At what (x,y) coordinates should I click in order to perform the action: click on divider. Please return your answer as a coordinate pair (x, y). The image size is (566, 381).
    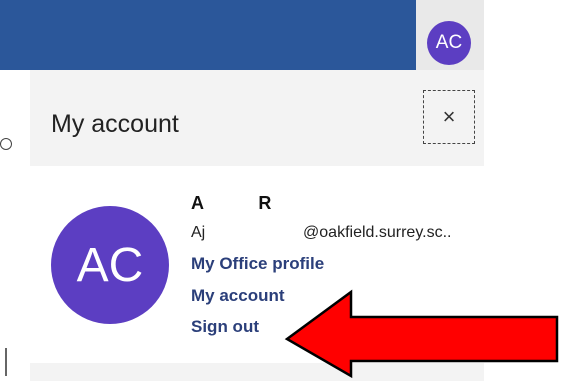
    Looking at the image, I should click on (6, 362).